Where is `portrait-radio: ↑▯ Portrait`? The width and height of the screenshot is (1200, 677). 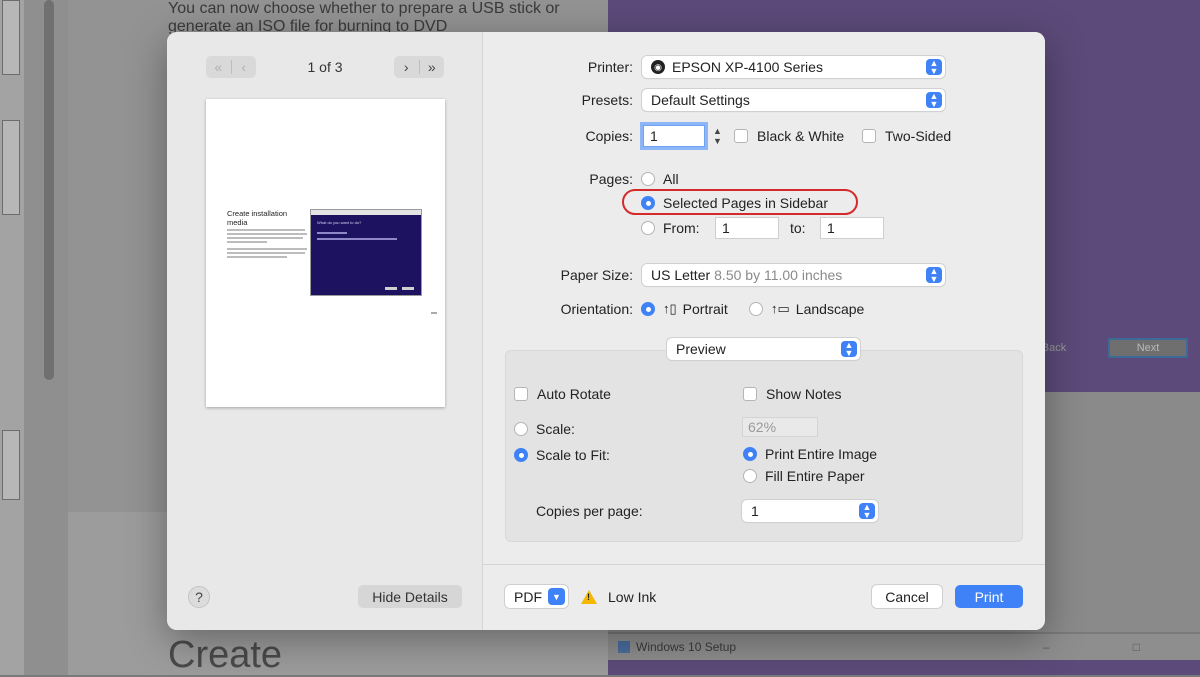
portrait-radio: ↑▯ Portrait is located at coordinates (684, 309).